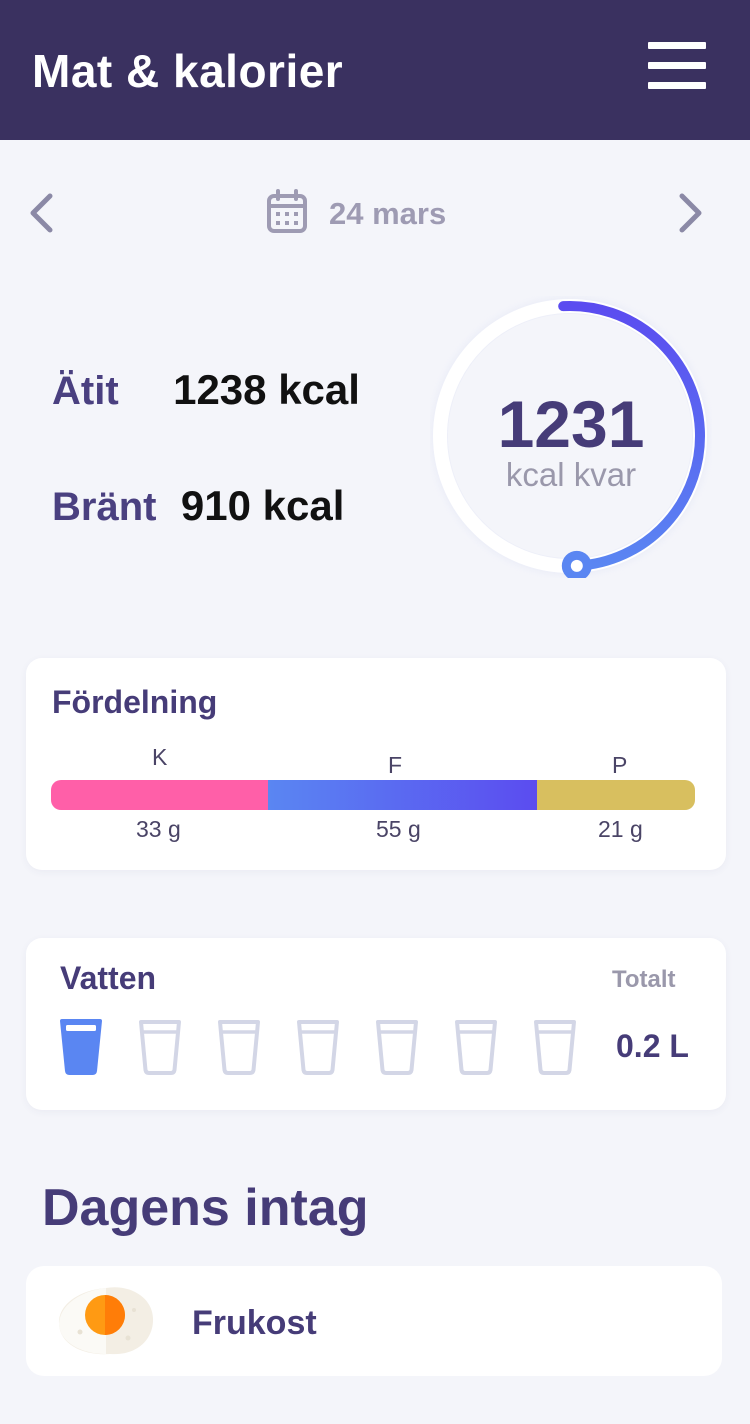  I want to click on macro-distribution-card: Fördelning K F P 33 g 55 g 21 g, so click(376, 764).